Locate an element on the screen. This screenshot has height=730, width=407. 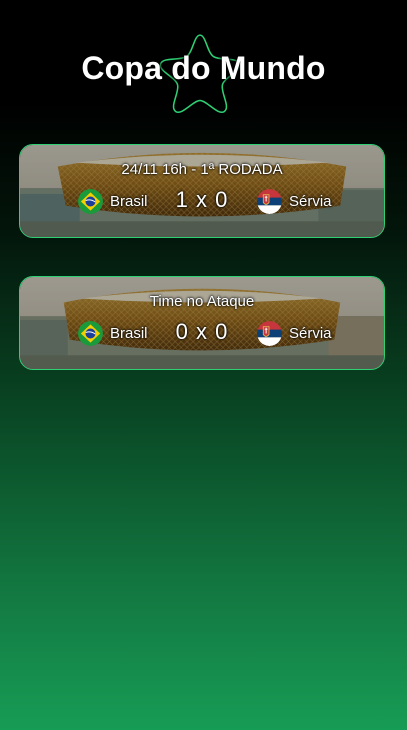
app-header: Copa do Mundo is located at coordinates (203, 73).